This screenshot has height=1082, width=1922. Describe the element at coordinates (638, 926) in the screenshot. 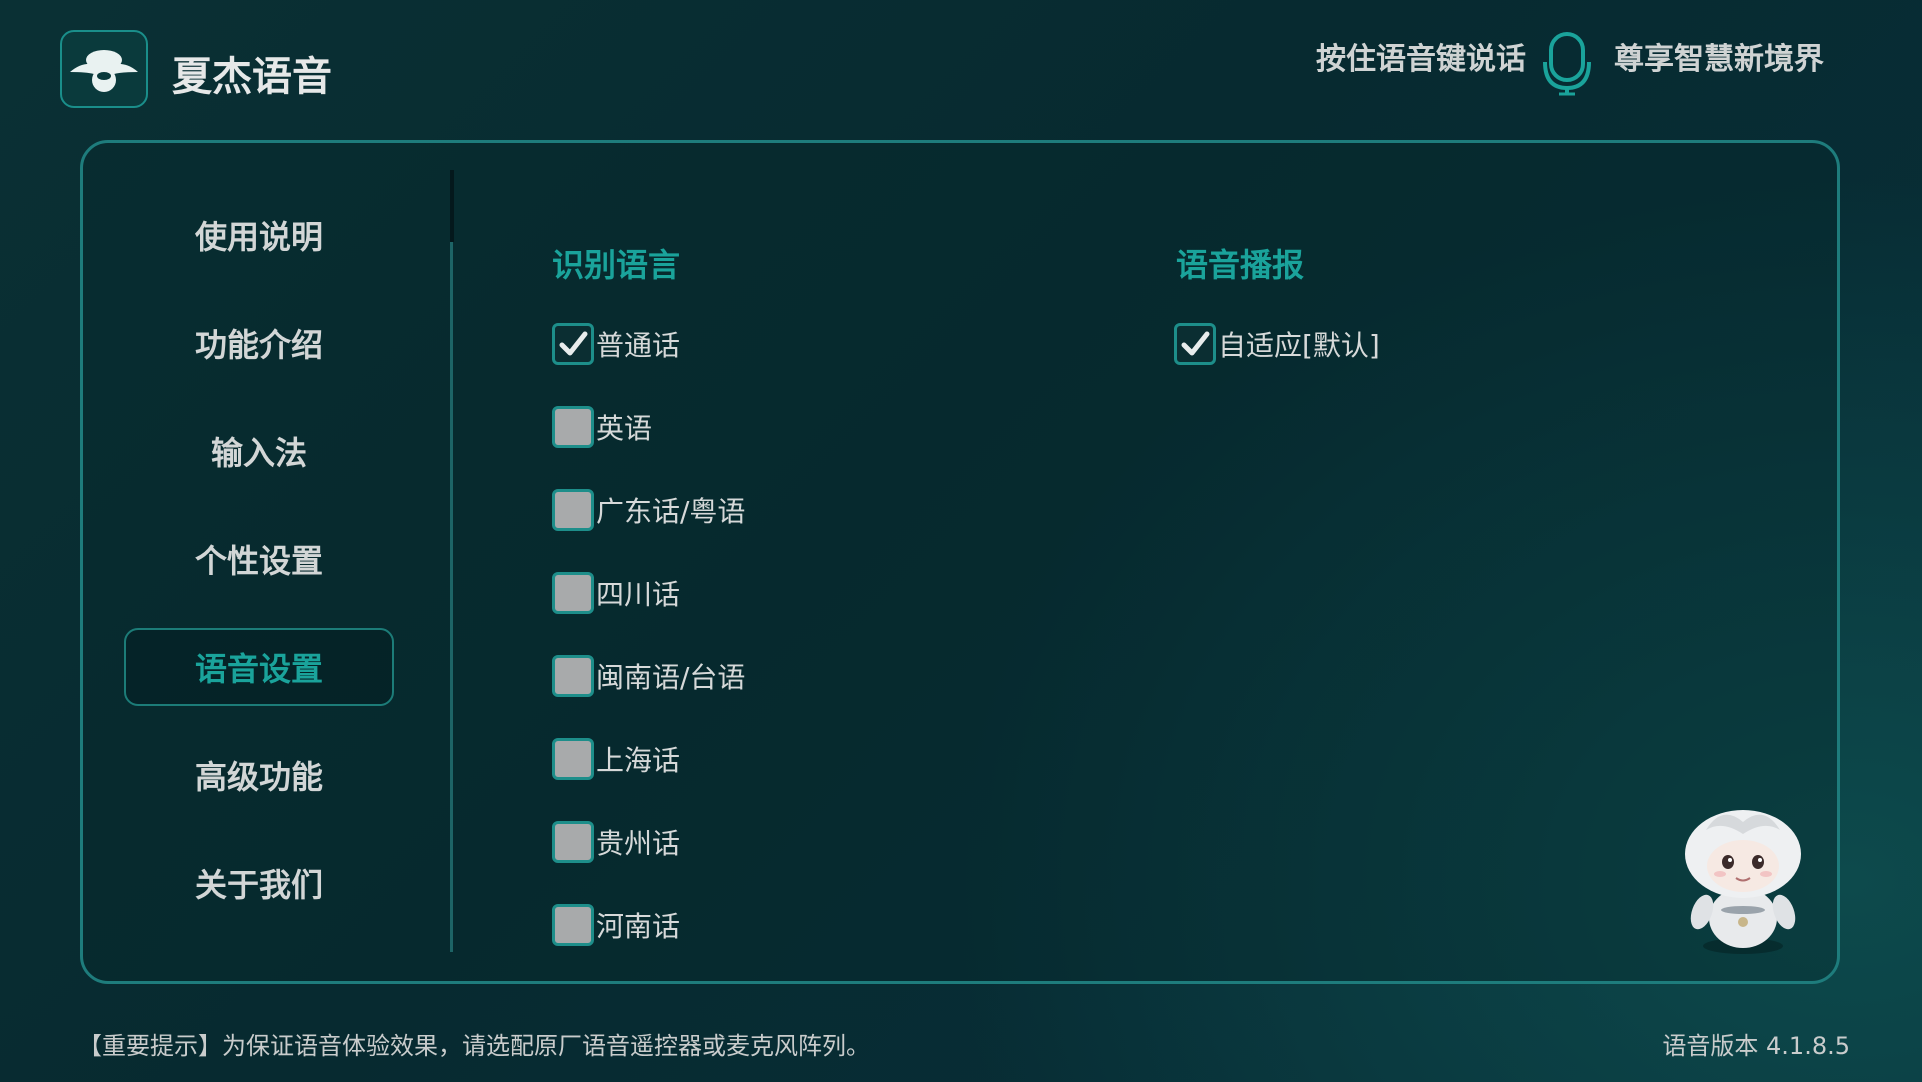

I see `option-label: 河南话` at that location.